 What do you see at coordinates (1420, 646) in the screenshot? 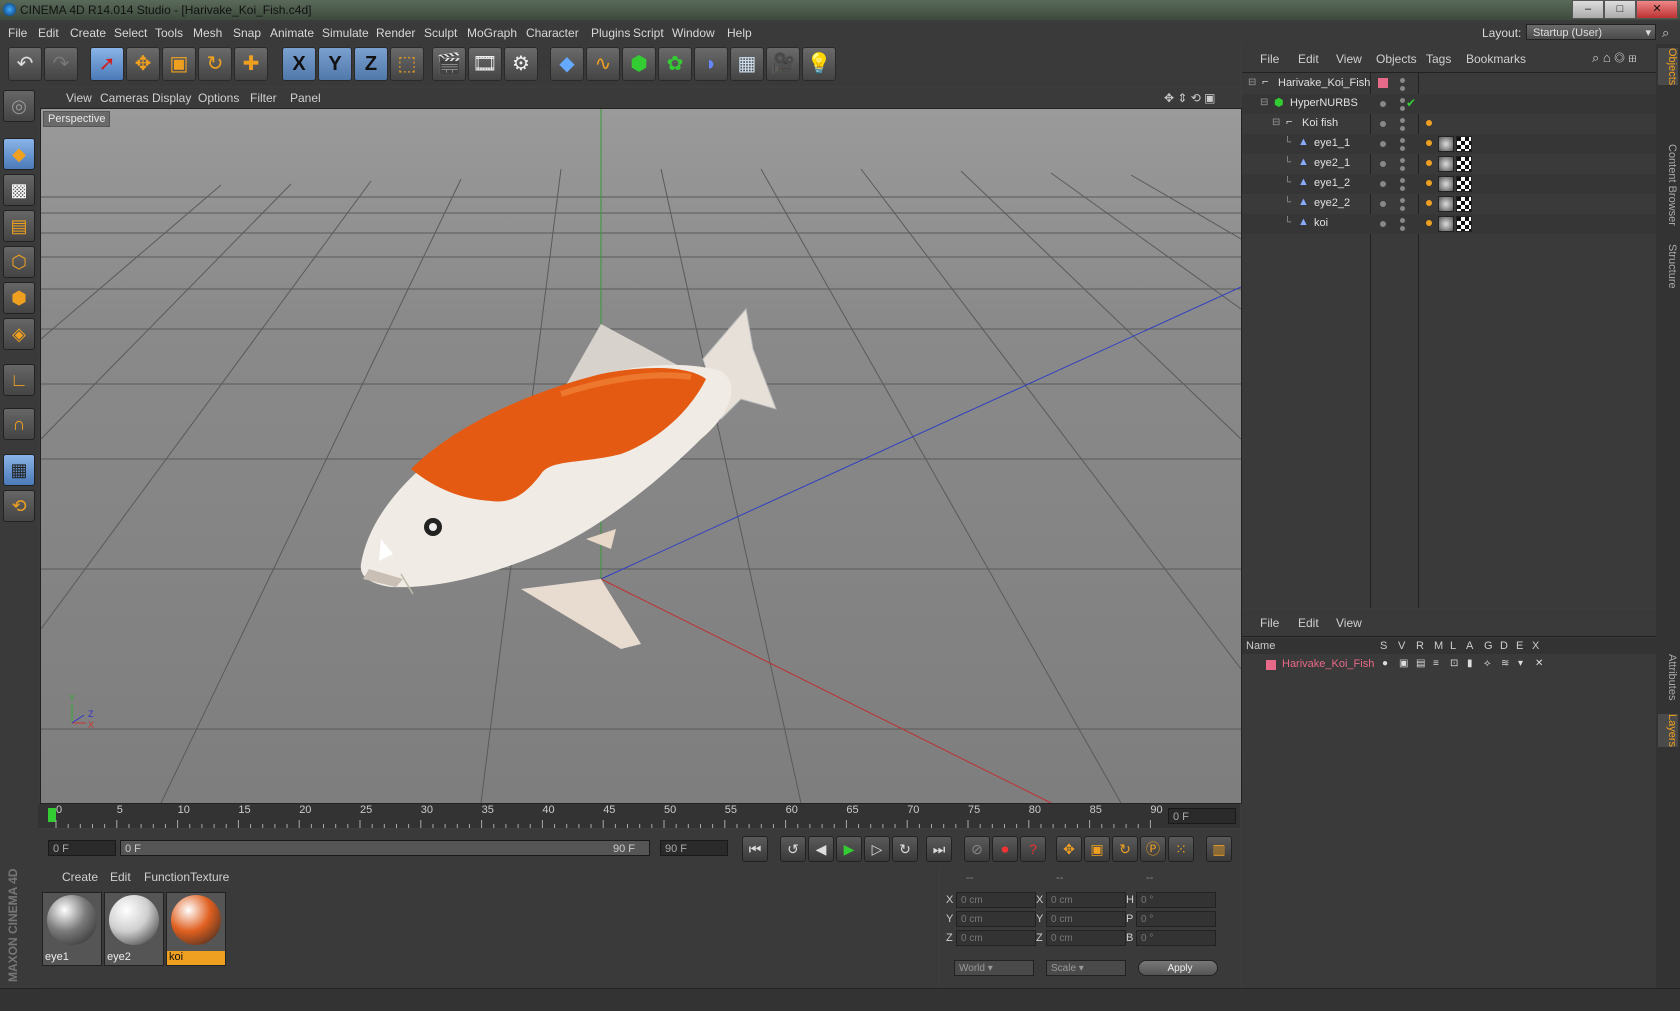
I see `layer-column-header: R` at bounding box center [1420, 646].